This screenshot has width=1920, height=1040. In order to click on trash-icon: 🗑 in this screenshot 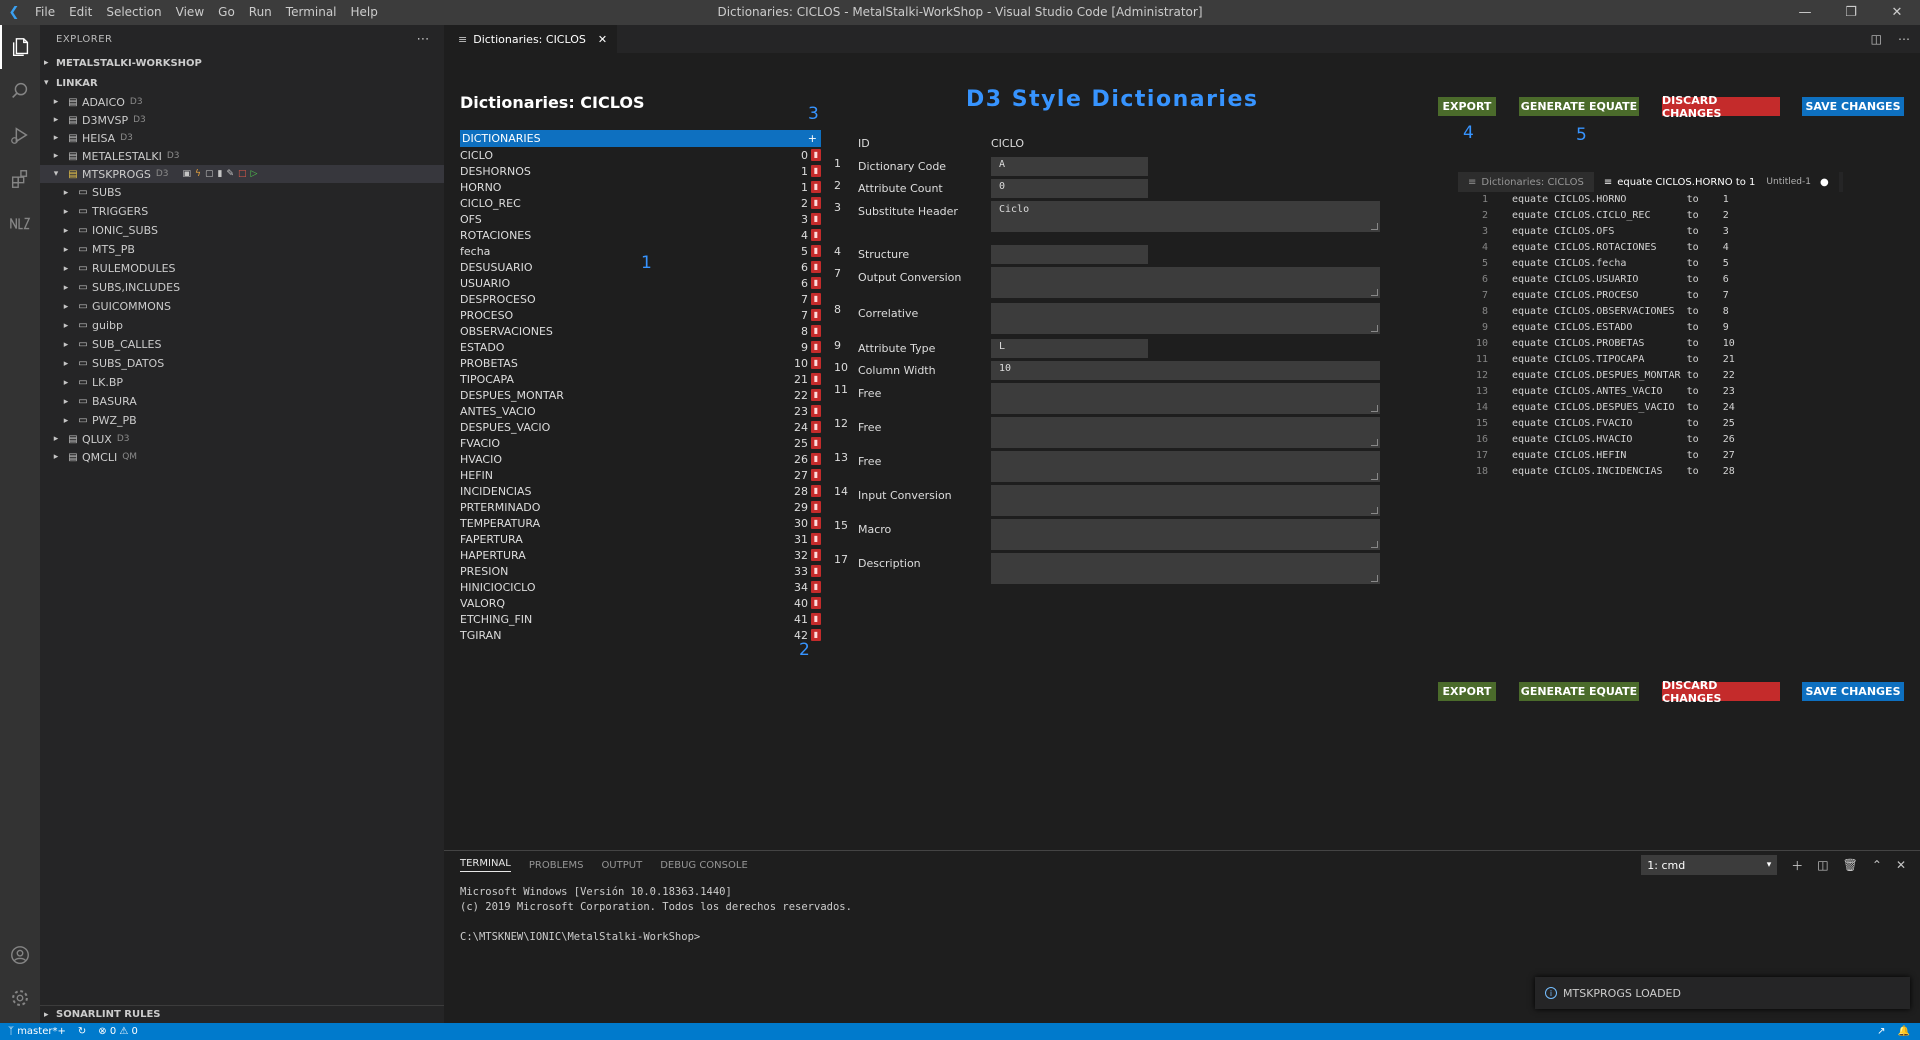, I will do `click(1850, 865)`.